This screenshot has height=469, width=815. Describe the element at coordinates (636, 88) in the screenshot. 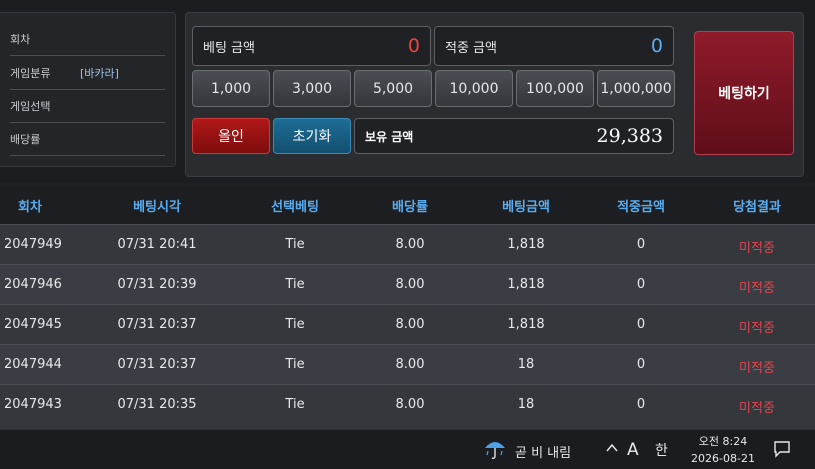

I see `chip-1000000-button: 1,000,000` at that location.